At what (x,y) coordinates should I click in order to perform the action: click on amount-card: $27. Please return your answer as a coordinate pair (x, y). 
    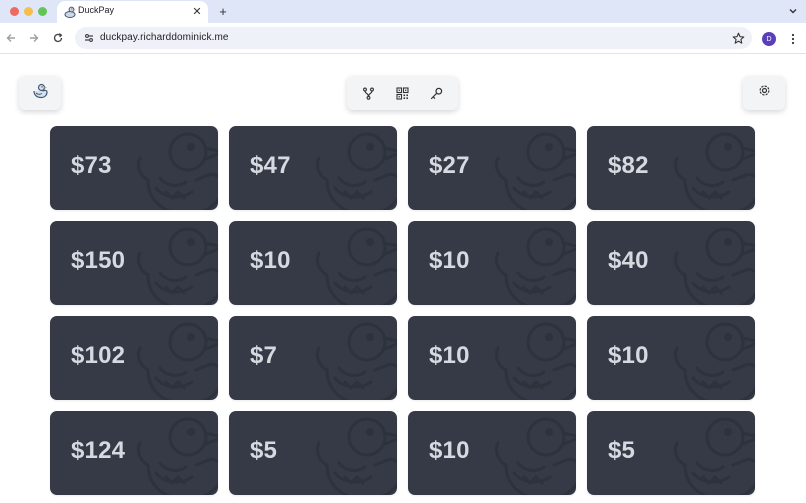
    Looking at the image, I should click on (492, 168).